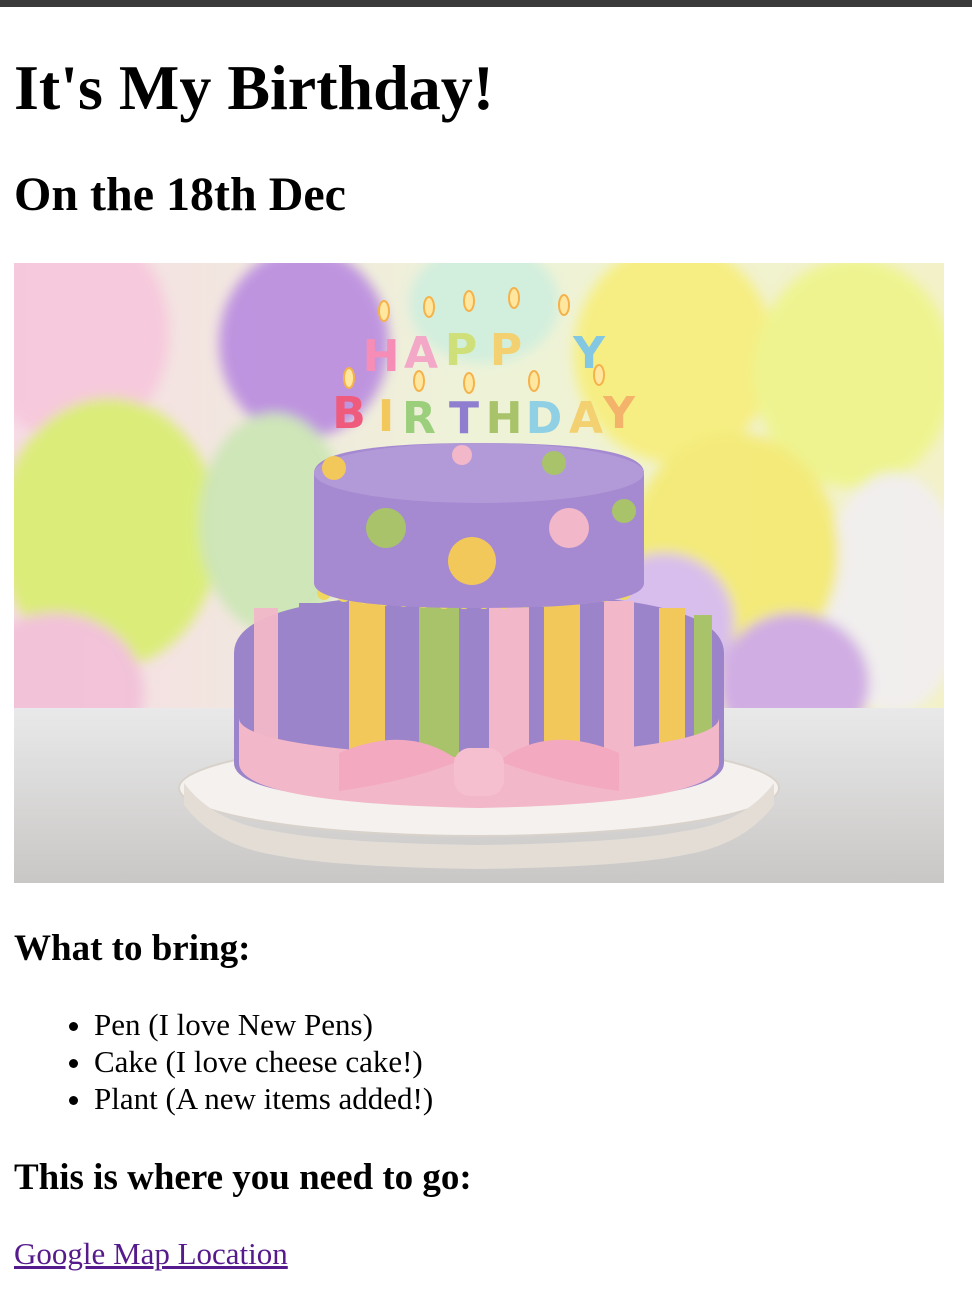 Image resolution: width=972 pixels, height=1296 pixels. What do you see at coordinates (386, 416) in the screenshot?
I see `svg-text: I` at bounding box center [386, 416].